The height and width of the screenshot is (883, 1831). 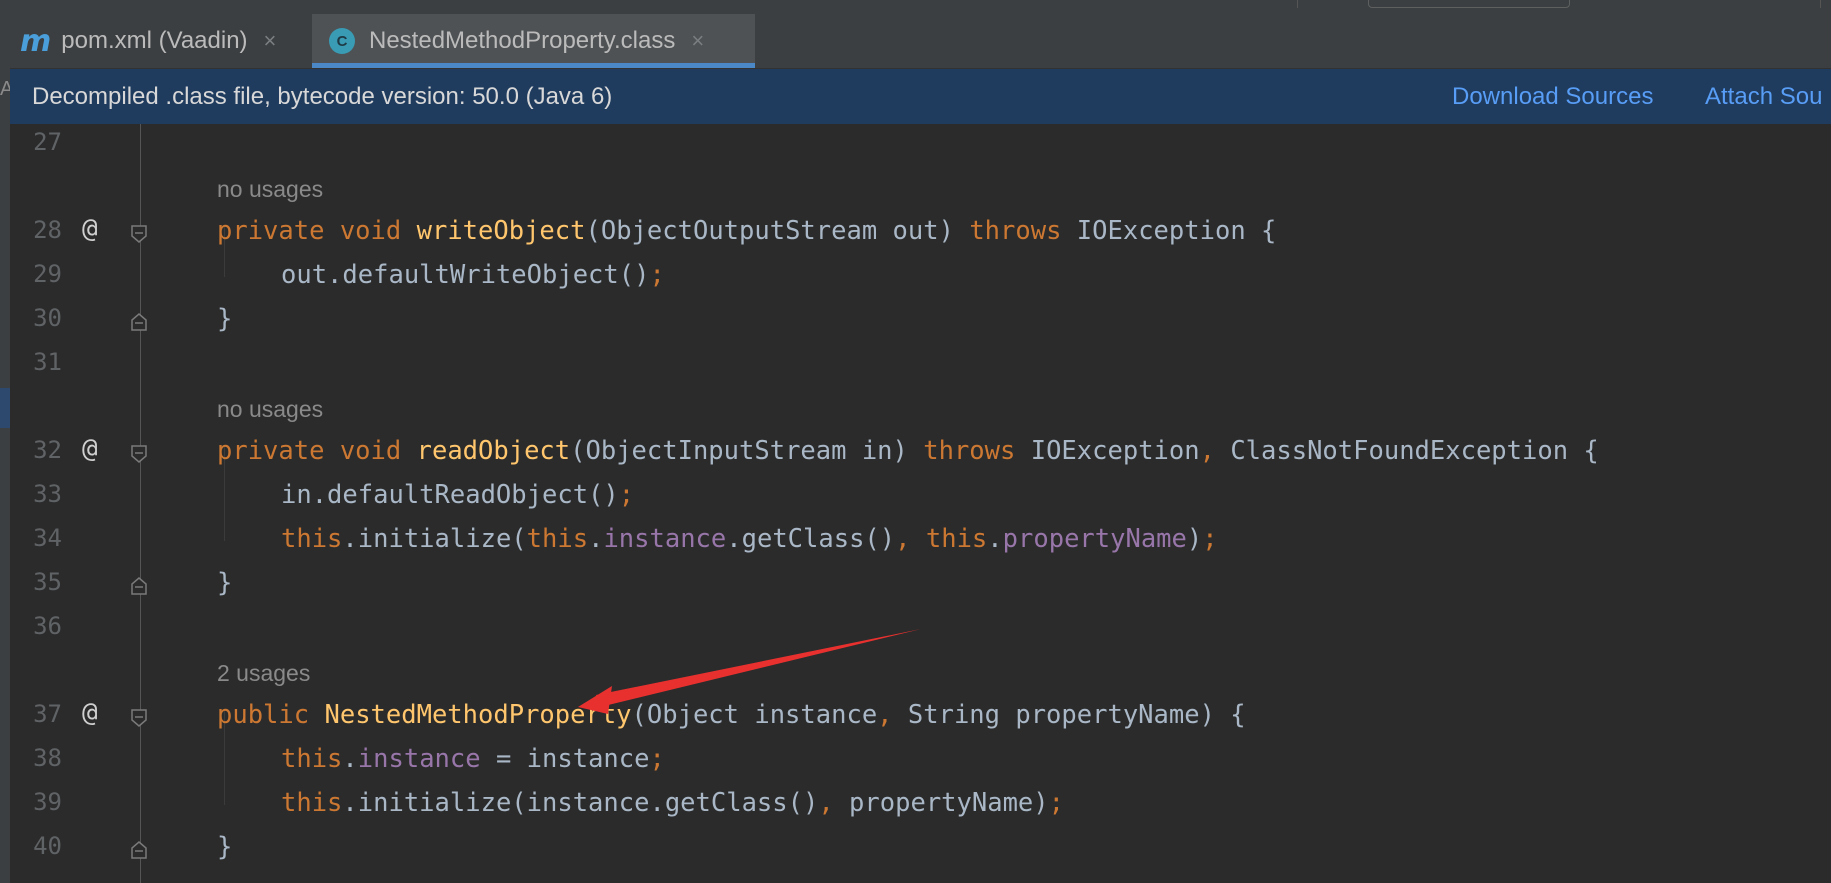 What do you see at coordinates (595, 700) in the screenshot?
I see `arrow-head` at bounding box center [595, 700].